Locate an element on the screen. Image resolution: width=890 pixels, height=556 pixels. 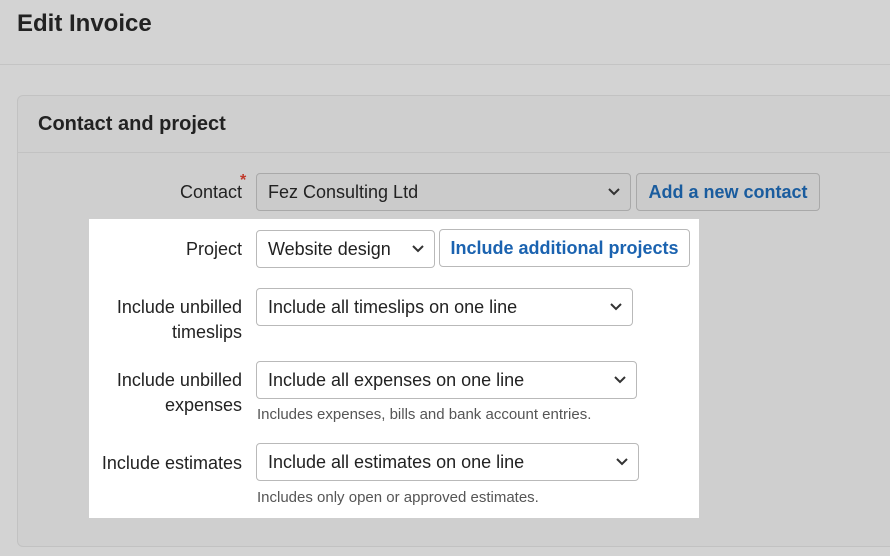
project-label: Project is located at coordinates (213, 249).